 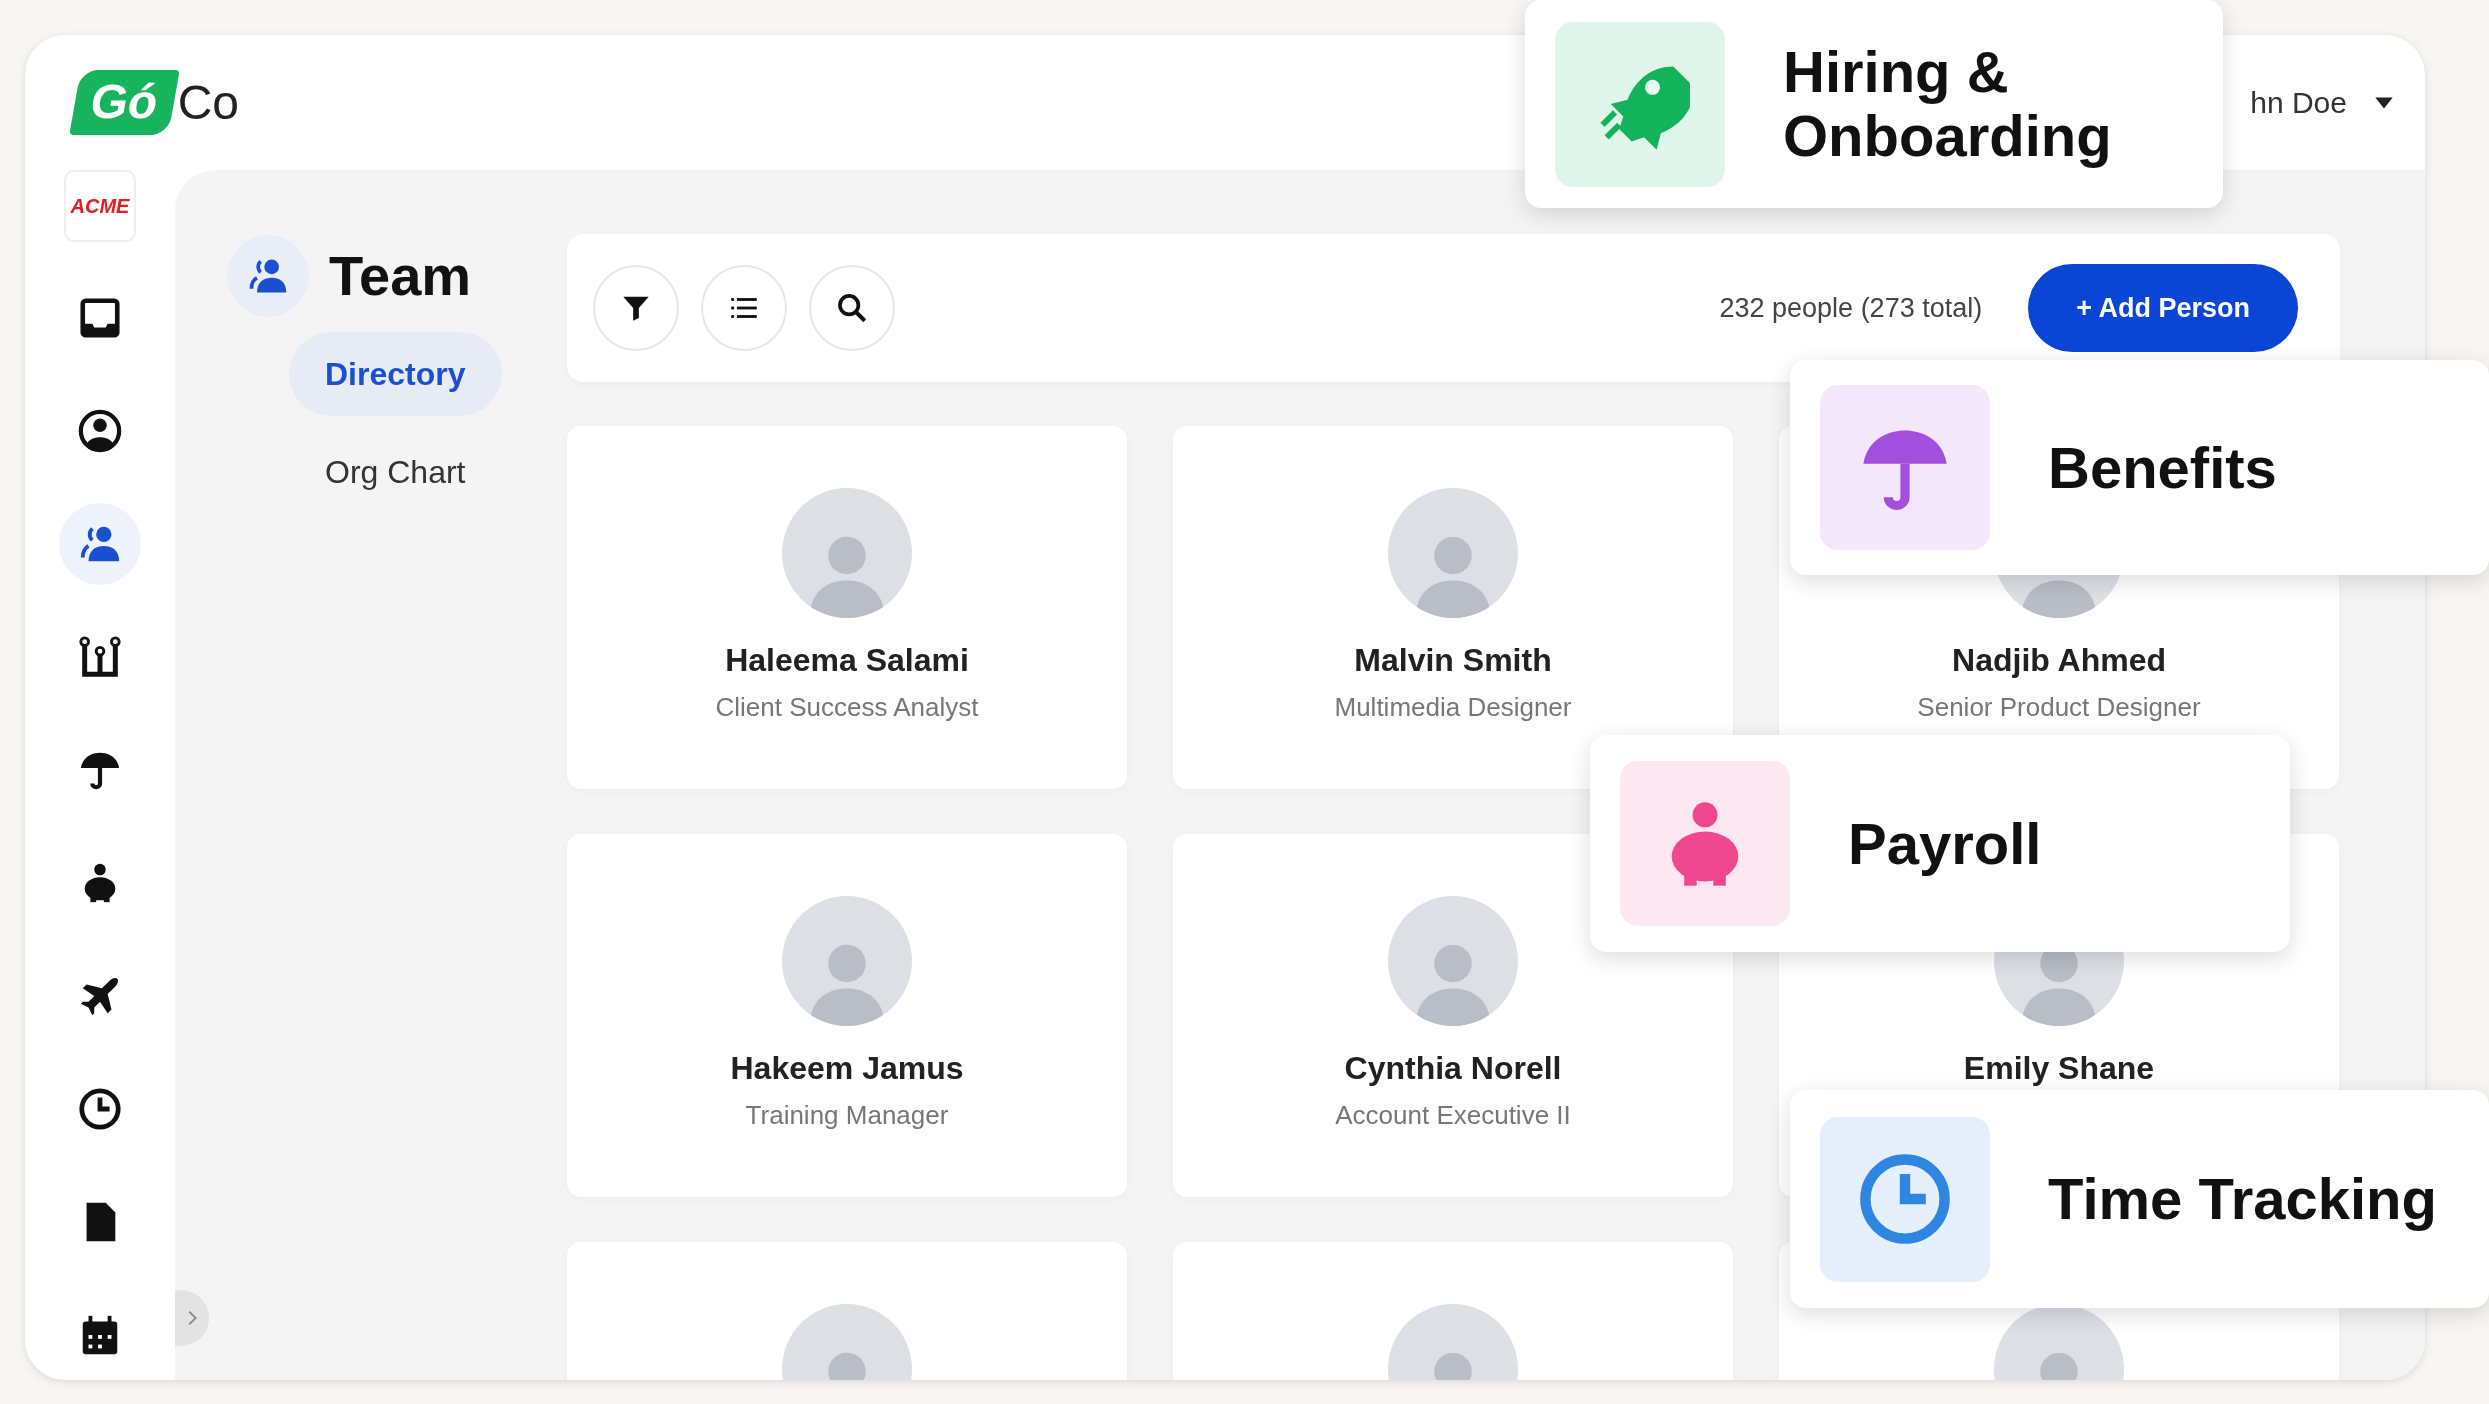 What do you see at coordinates (208, 102) in the screenshot?
I see `logo-text: Co` at bounding box center [208, 102].